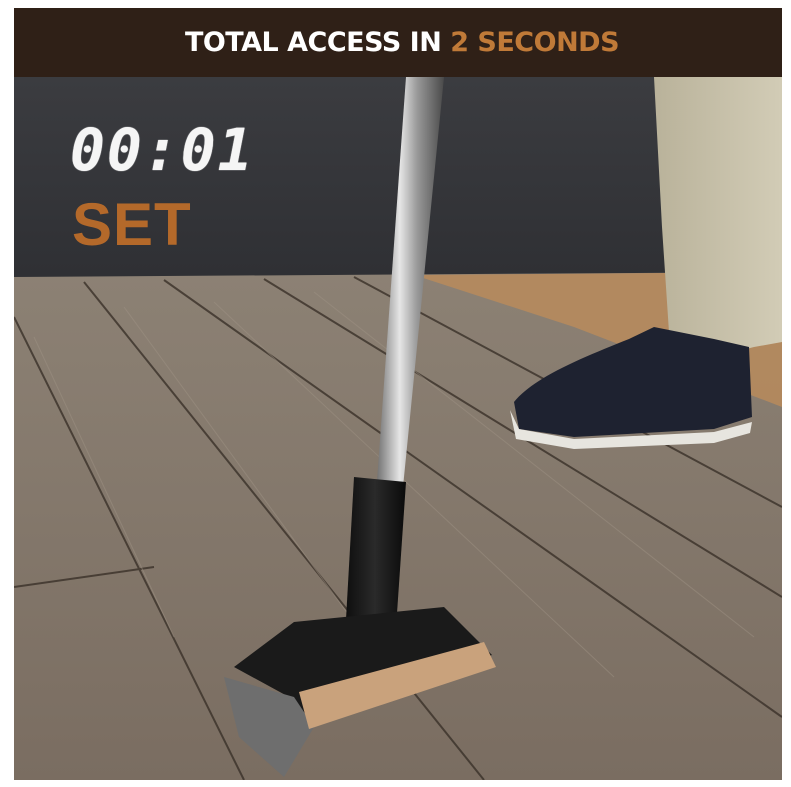 Image resolution: width=791 pixels, height=787 pixels. I want to click on headline-accent: 2 SECONDS, so click(535, 42).